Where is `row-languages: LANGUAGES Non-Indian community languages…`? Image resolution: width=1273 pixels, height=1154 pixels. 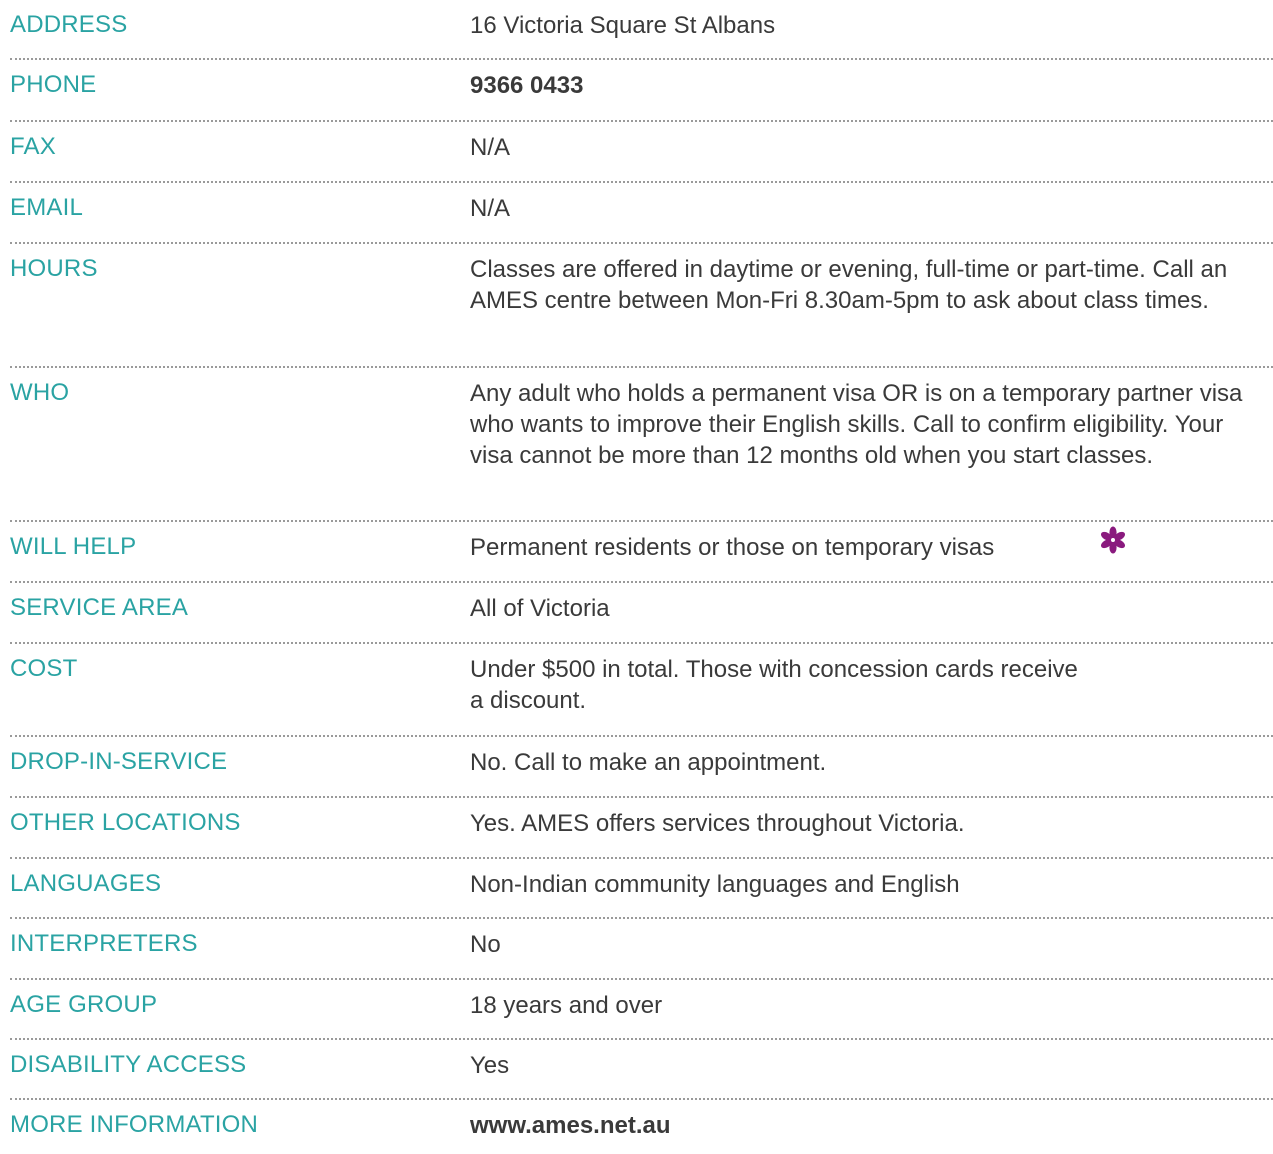 row-languages: LANGUAGES Non-Indian community languages… is located at coordinates (641, 889).